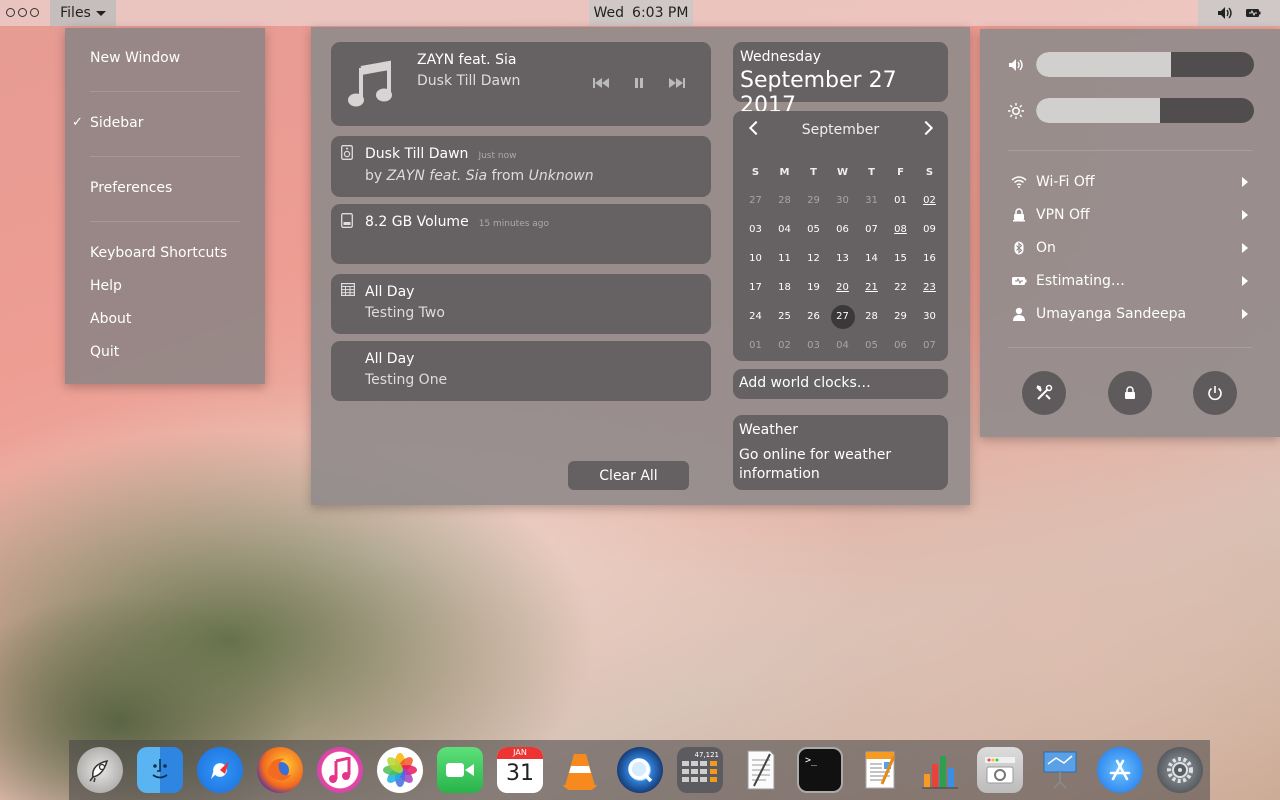  What do you see at coordinates (1145, 110) in the screenshot?
I see `brightness-slider` at bounding box center [1145, 110].